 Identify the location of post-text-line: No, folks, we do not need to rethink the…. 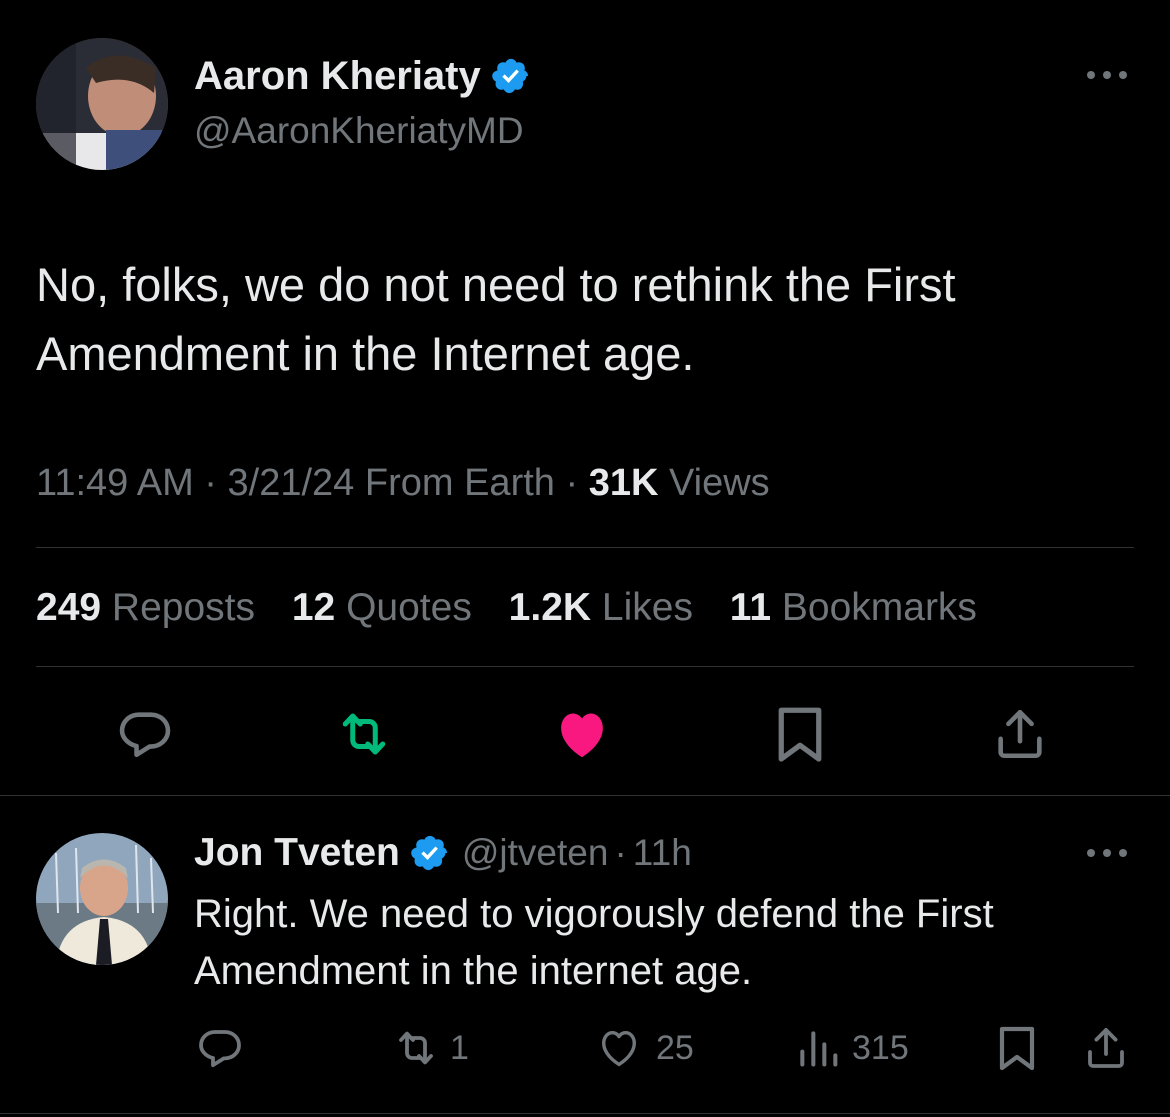
(496, 284).